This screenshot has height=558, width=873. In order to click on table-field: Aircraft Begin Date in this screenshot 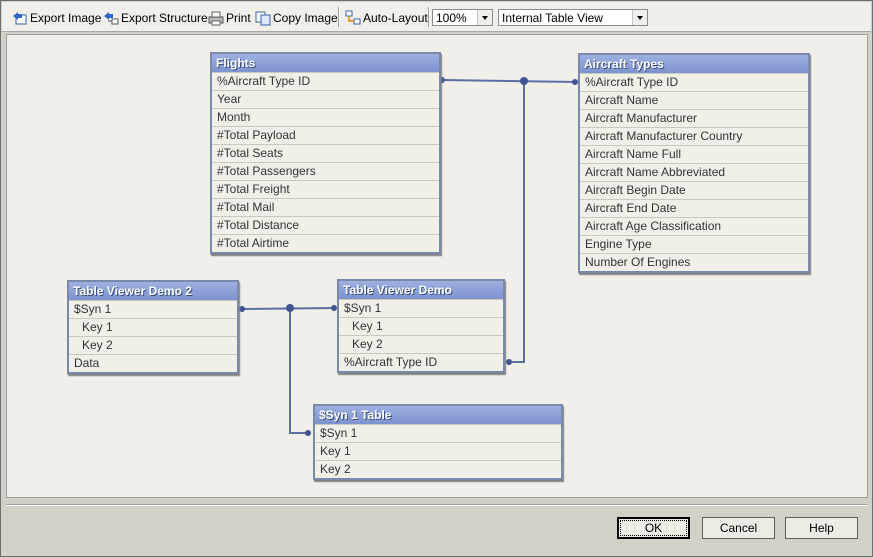, I will do `click(694, 190)`.